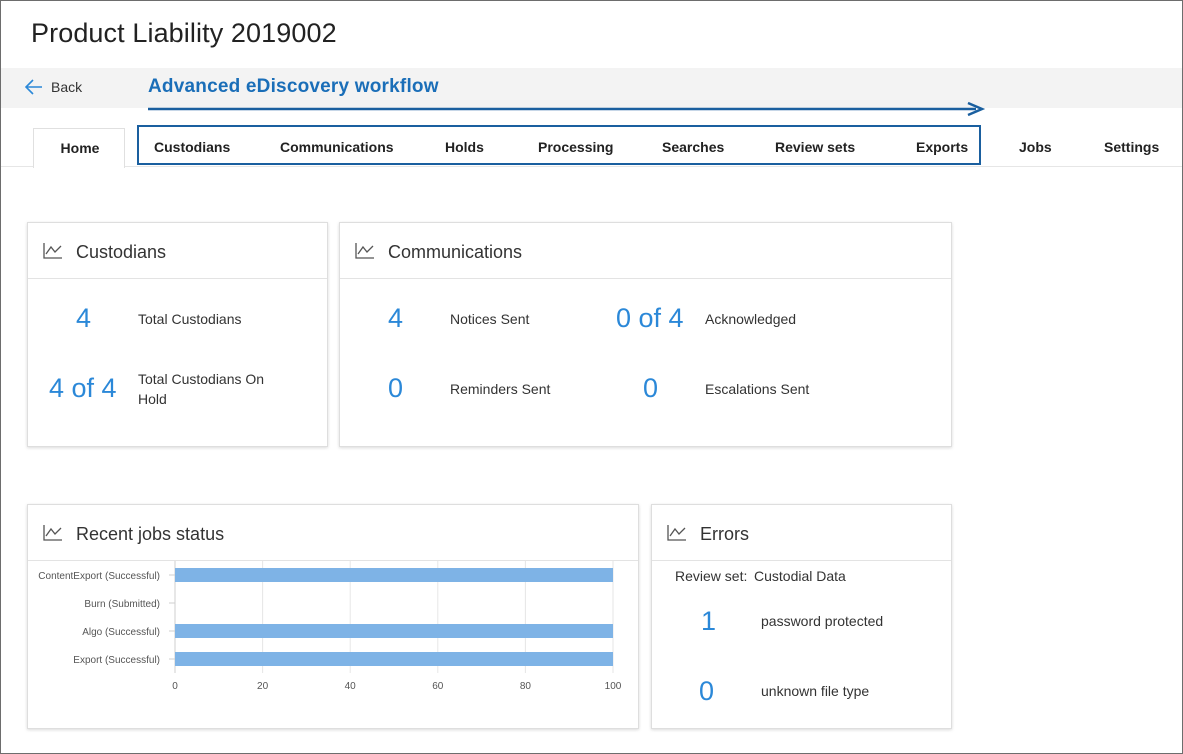  I want to click on x-tick-label: 0, so click(175, 686).